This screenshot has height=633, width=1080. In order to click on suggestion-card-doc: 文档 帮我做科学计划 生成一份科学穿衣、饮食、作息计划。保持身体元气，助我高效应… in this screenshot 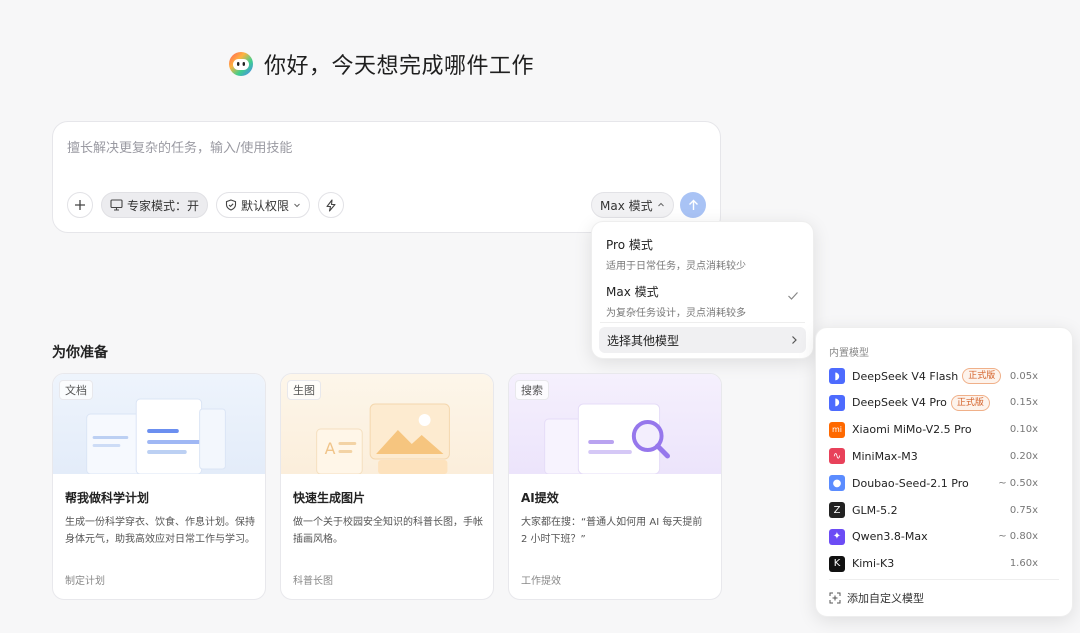, I will do `click(159, 486)`.